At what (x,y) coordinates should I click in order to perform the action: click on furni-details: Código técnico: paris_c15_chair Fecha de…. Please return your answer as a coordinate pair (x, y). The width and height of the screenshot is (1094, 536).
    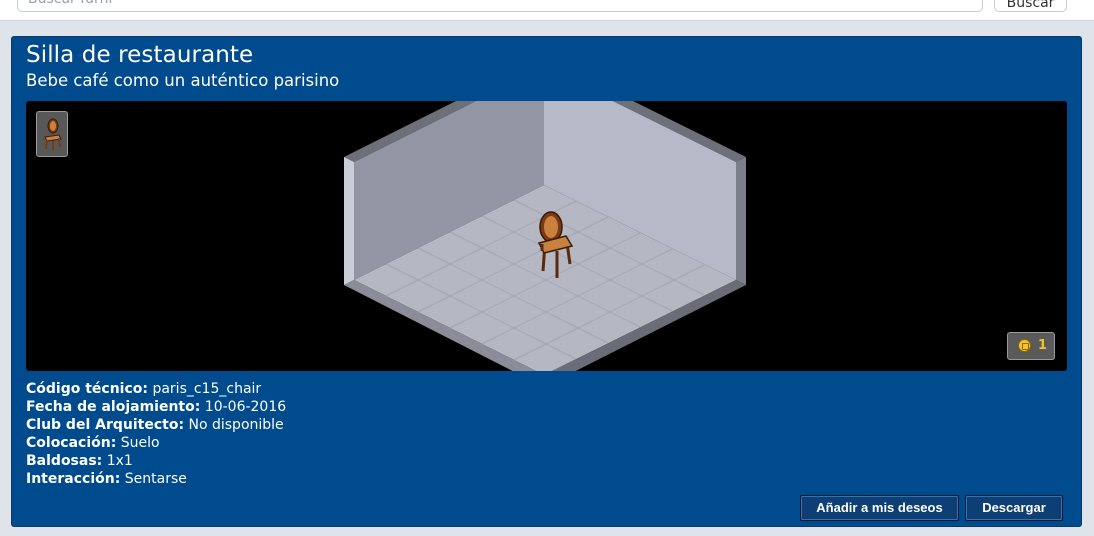
    Looking at the image, I should click on (156, 434).